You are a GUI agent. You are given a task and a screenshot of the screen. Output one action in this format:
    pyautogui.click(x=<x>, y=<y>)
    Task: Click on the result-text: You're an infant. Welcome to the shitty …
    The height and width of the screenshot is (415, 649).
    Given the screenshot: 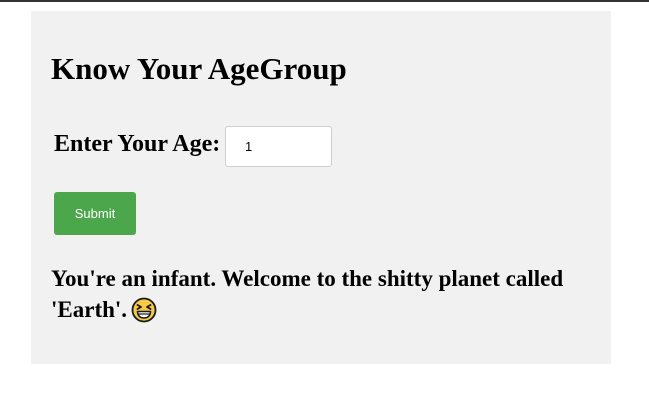 What is the action you would take?
    pyautogui.click(x=307, y=294)
    